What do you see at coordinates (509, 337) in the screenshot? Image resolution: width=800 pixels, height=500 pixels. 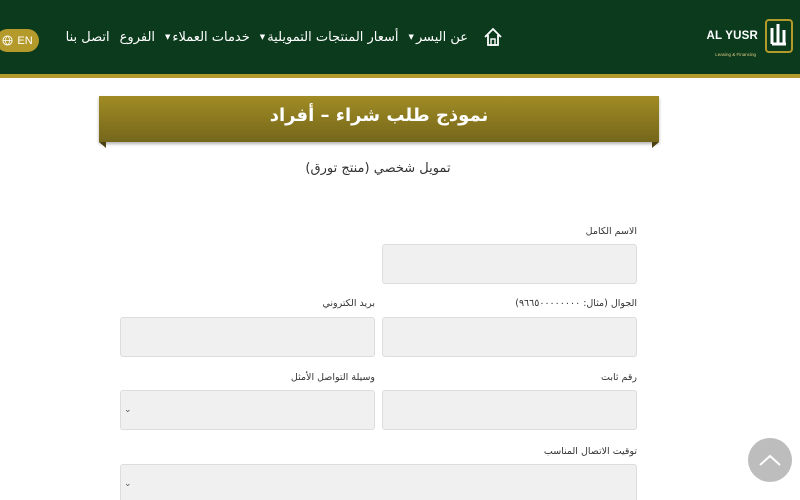 I see `mobile-input` at bounding box center [509, 337].